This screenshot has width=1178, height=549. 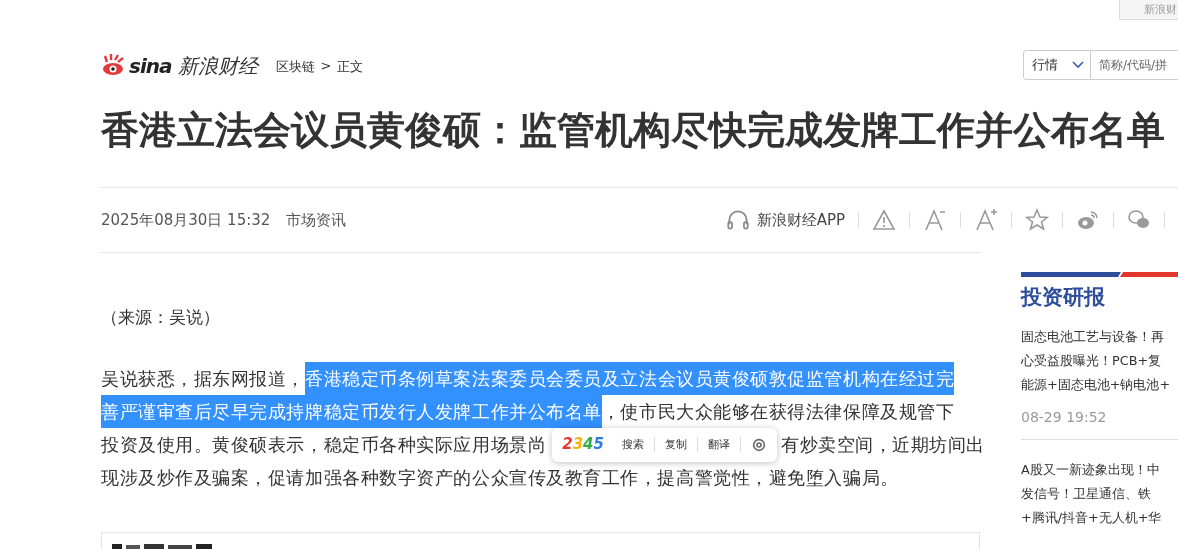 What do you see at coordinates (1078, 65) in the screenshot?
I see `chevron-down-icon` at bounding box center [1078, 65].